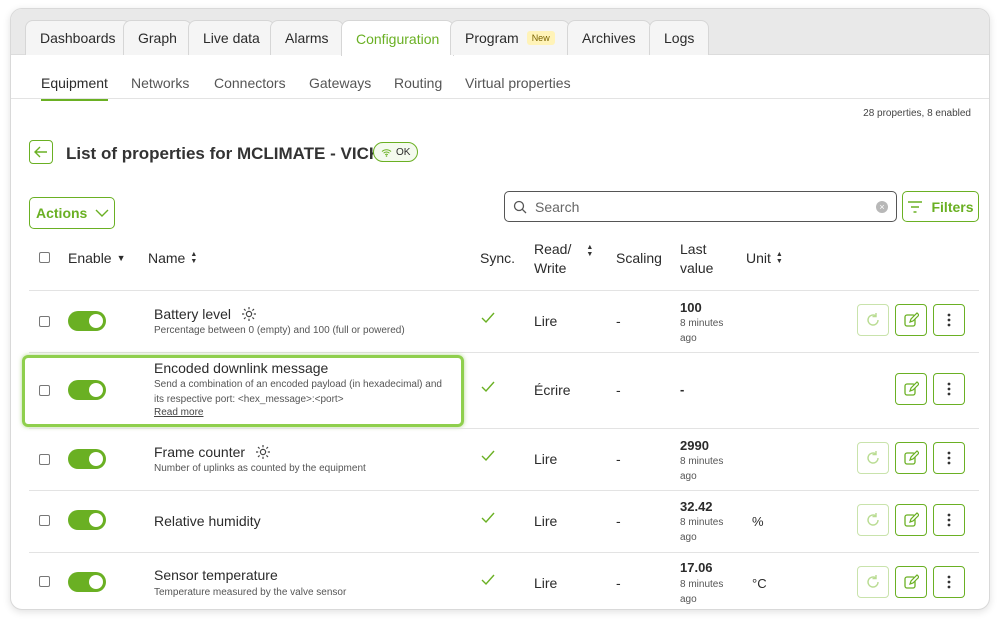 The height and width of the screenshot is (622, 1005). What do you see at coordinates (250, 83) in the screenshot?
I see `subtab-connectors: Connectors` at bounding box center [250, 83].